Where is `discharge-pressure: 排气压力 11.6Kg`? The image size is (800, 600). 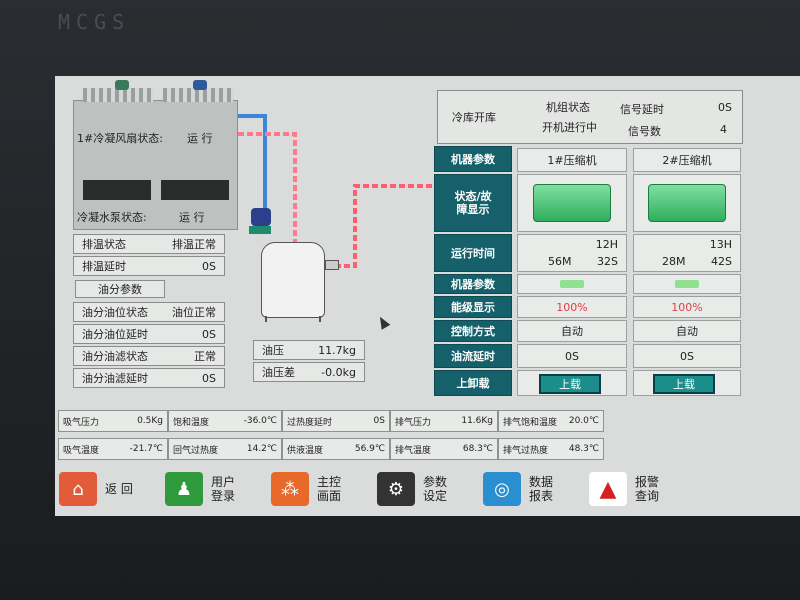 discharge-pressure: 排气压力 11.6Kg is located at coordinates (444, 421).